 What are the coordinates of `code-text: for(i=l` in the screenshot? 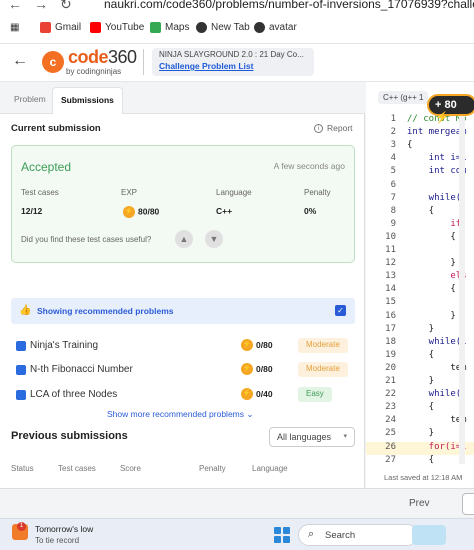 It's located at (437, 447).